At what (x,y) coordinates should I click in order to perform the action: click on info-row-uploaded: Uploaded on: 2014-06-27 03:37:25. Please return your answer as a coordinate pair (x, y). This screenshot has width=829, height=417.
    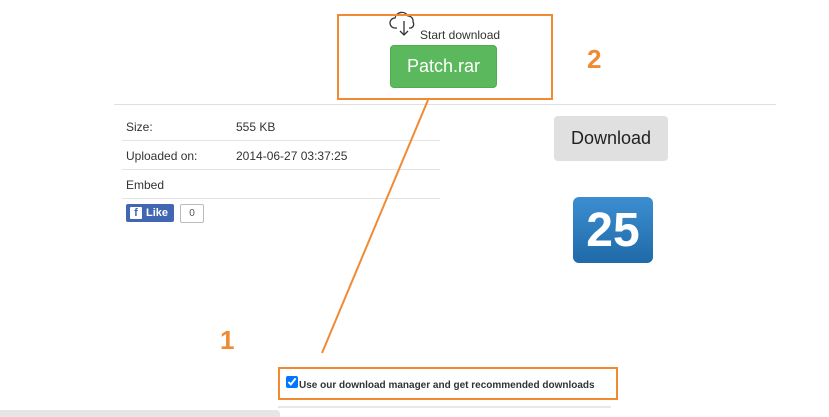
    Looking at the image, I should click on (281, 155).